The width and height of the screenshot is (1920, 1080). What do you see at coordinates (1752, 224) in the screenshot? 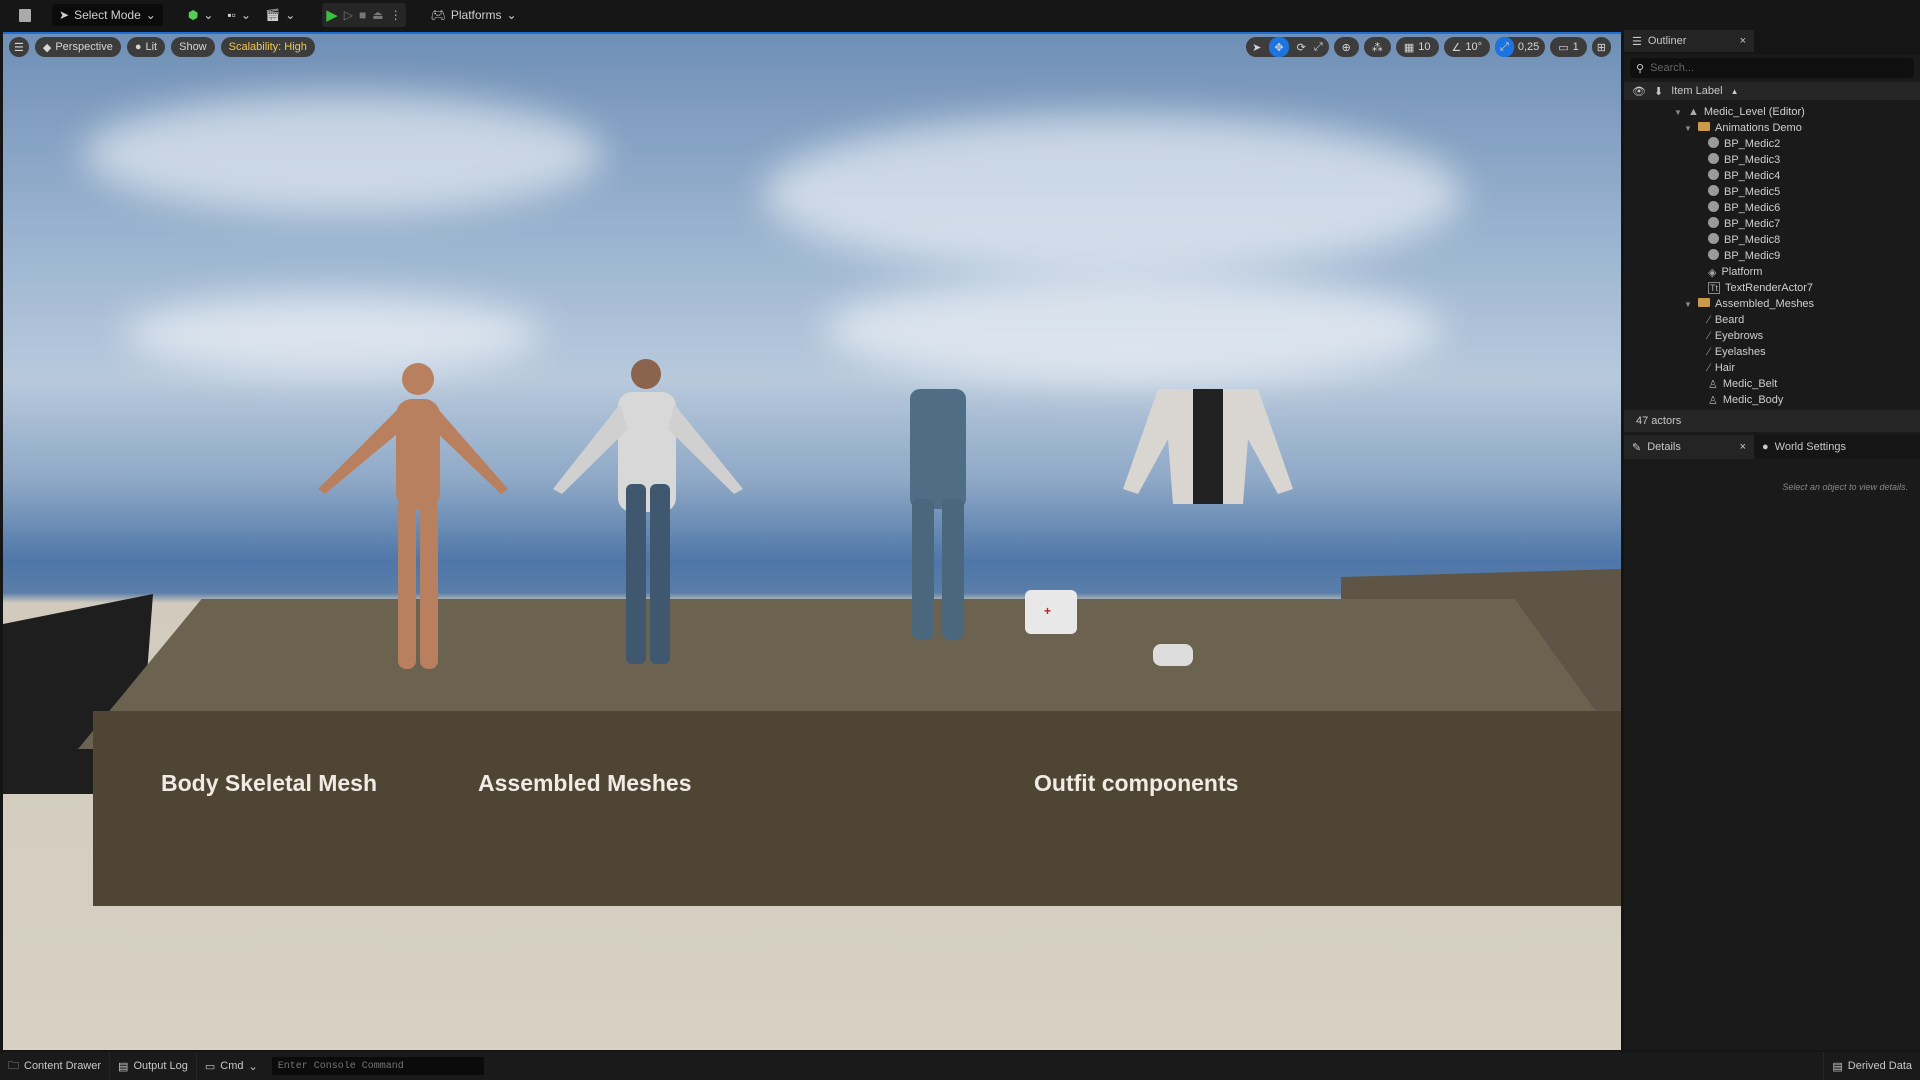
I see `outliner-item-label: BP_Medic7` at bounding box center [1752, 224].